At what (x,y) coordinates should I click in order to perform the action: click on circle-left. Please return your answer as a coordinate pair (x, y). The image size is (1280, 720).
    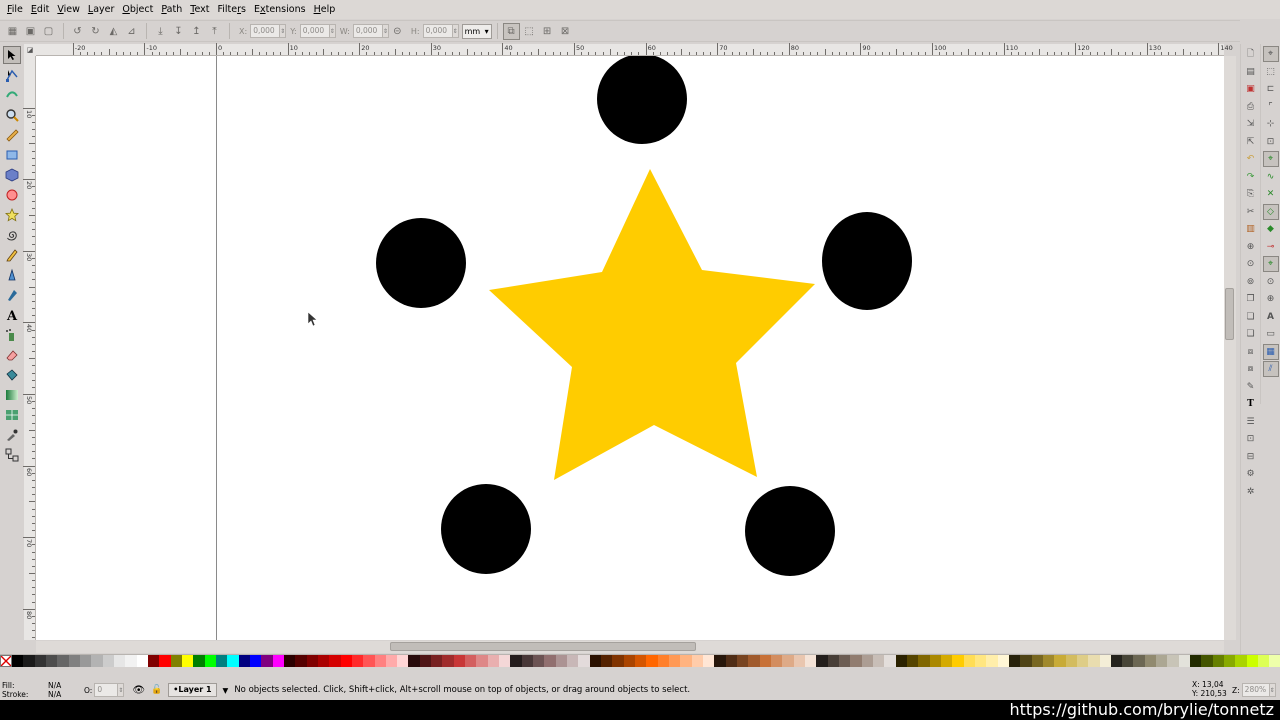
    Looking at the image, I should click on (421, 263).